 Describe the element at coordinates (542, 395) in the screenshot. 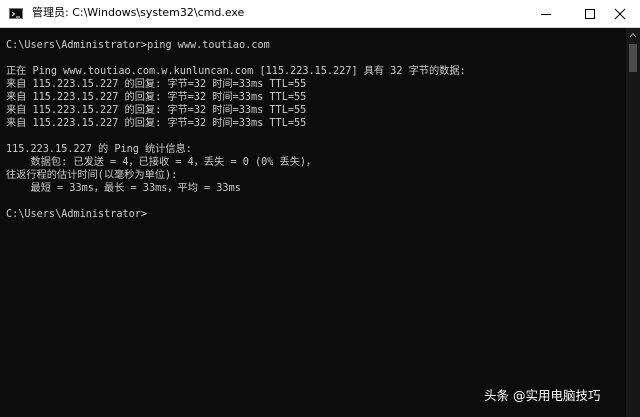

I see `watermark: 头条 @实用电脑技巧` at that location.